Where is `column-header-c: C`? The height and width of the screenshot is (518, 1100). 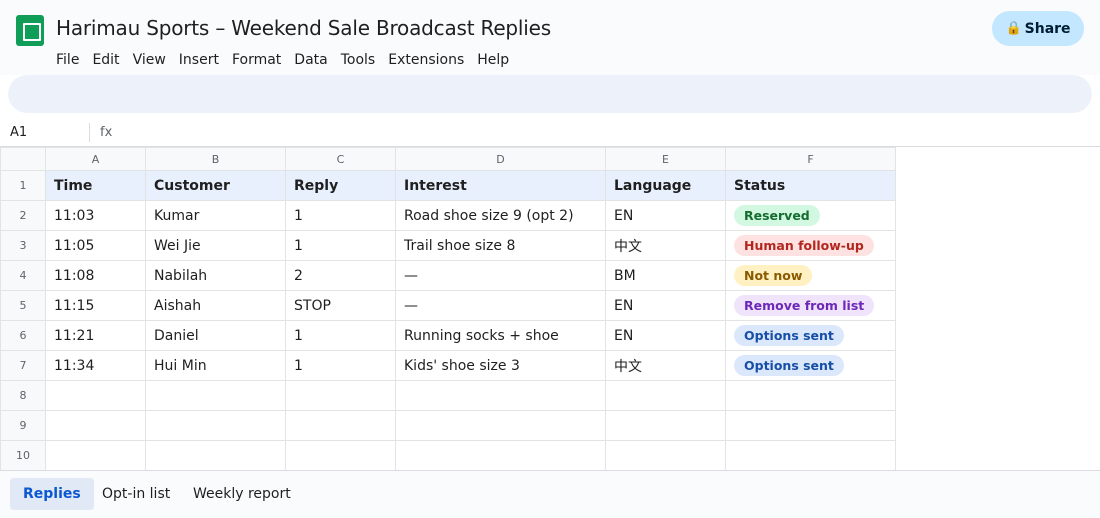 column-header-c: C is located at coordinates (340, 159).